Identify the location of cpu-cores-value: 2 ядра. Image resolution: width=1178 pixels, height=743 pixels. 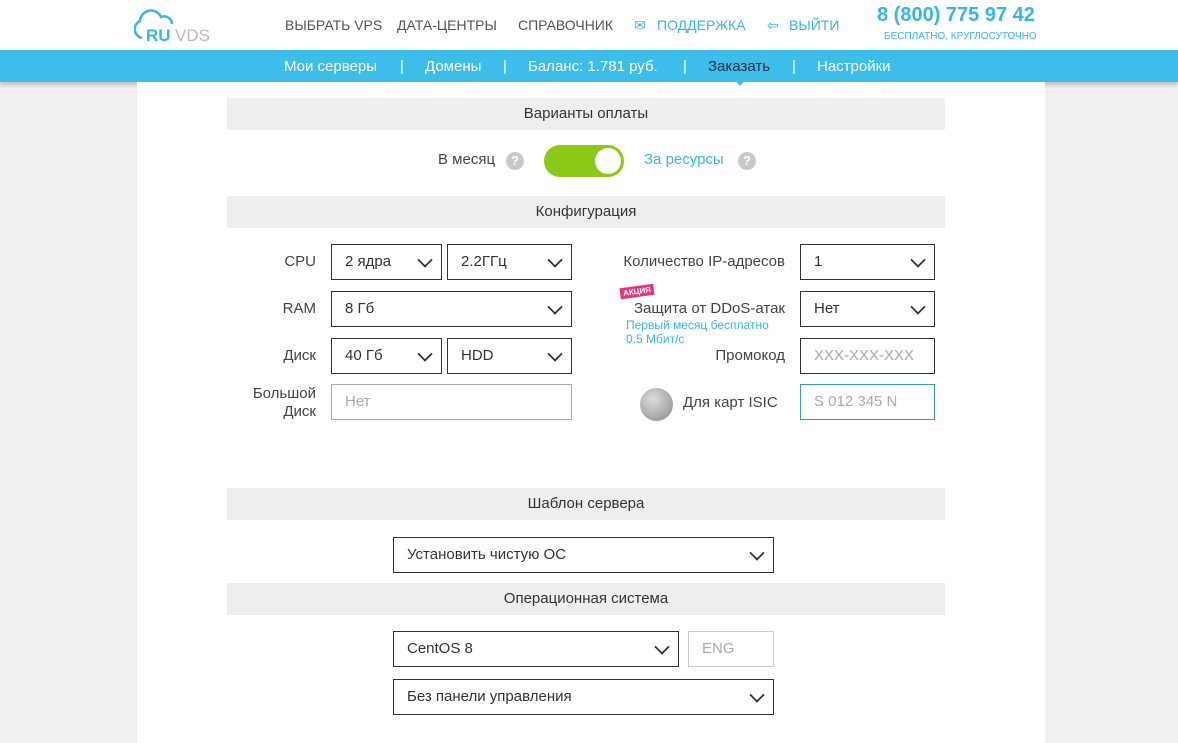
(368, 261).